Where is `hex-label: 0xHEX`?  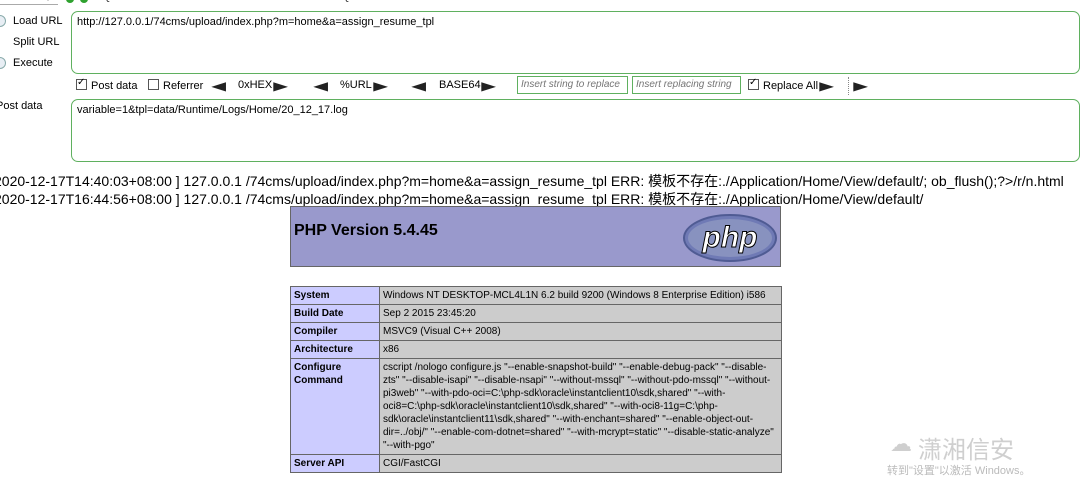 hex-label: 0xHEX is located at coordinates (255, 85).